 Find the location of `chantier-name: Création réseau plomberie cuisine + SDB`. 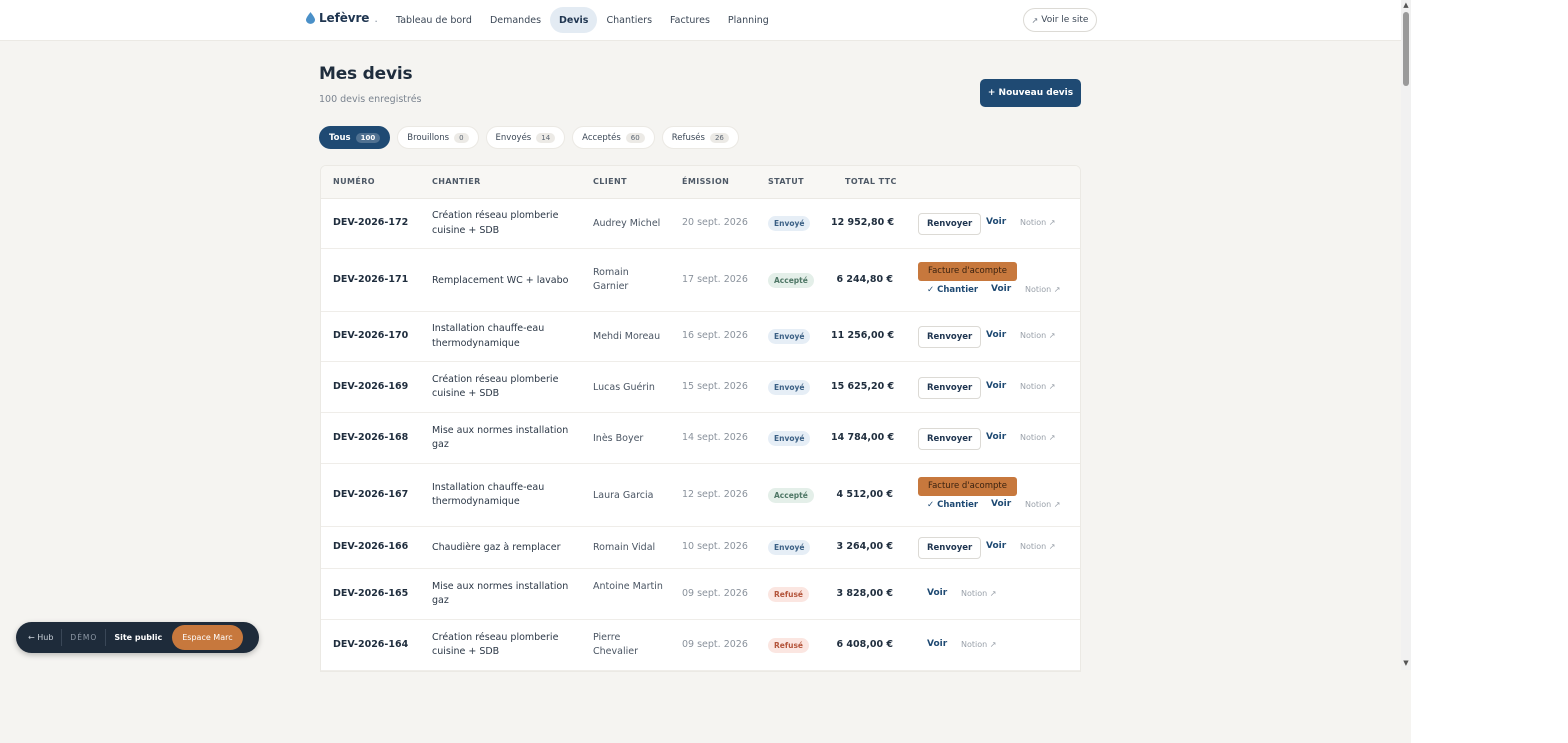

chantier-name: Création réseau plomberie cuisine + SDB is located at coordinates (495, 223).